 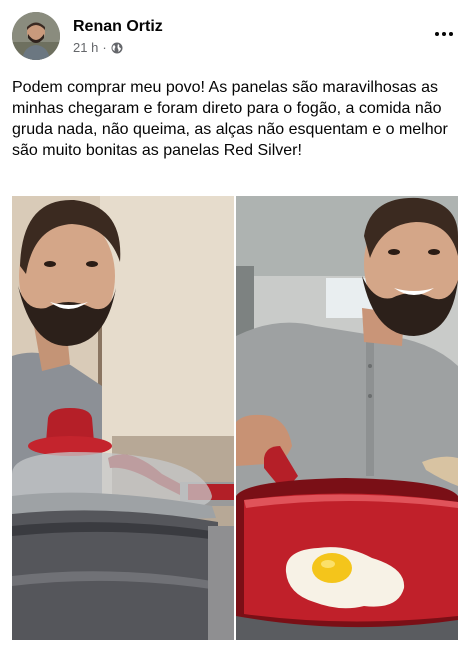 What do you see at coordinates (117, 48) in the screenshot?
I see `globe-icon` at bounding box center [117, 48].